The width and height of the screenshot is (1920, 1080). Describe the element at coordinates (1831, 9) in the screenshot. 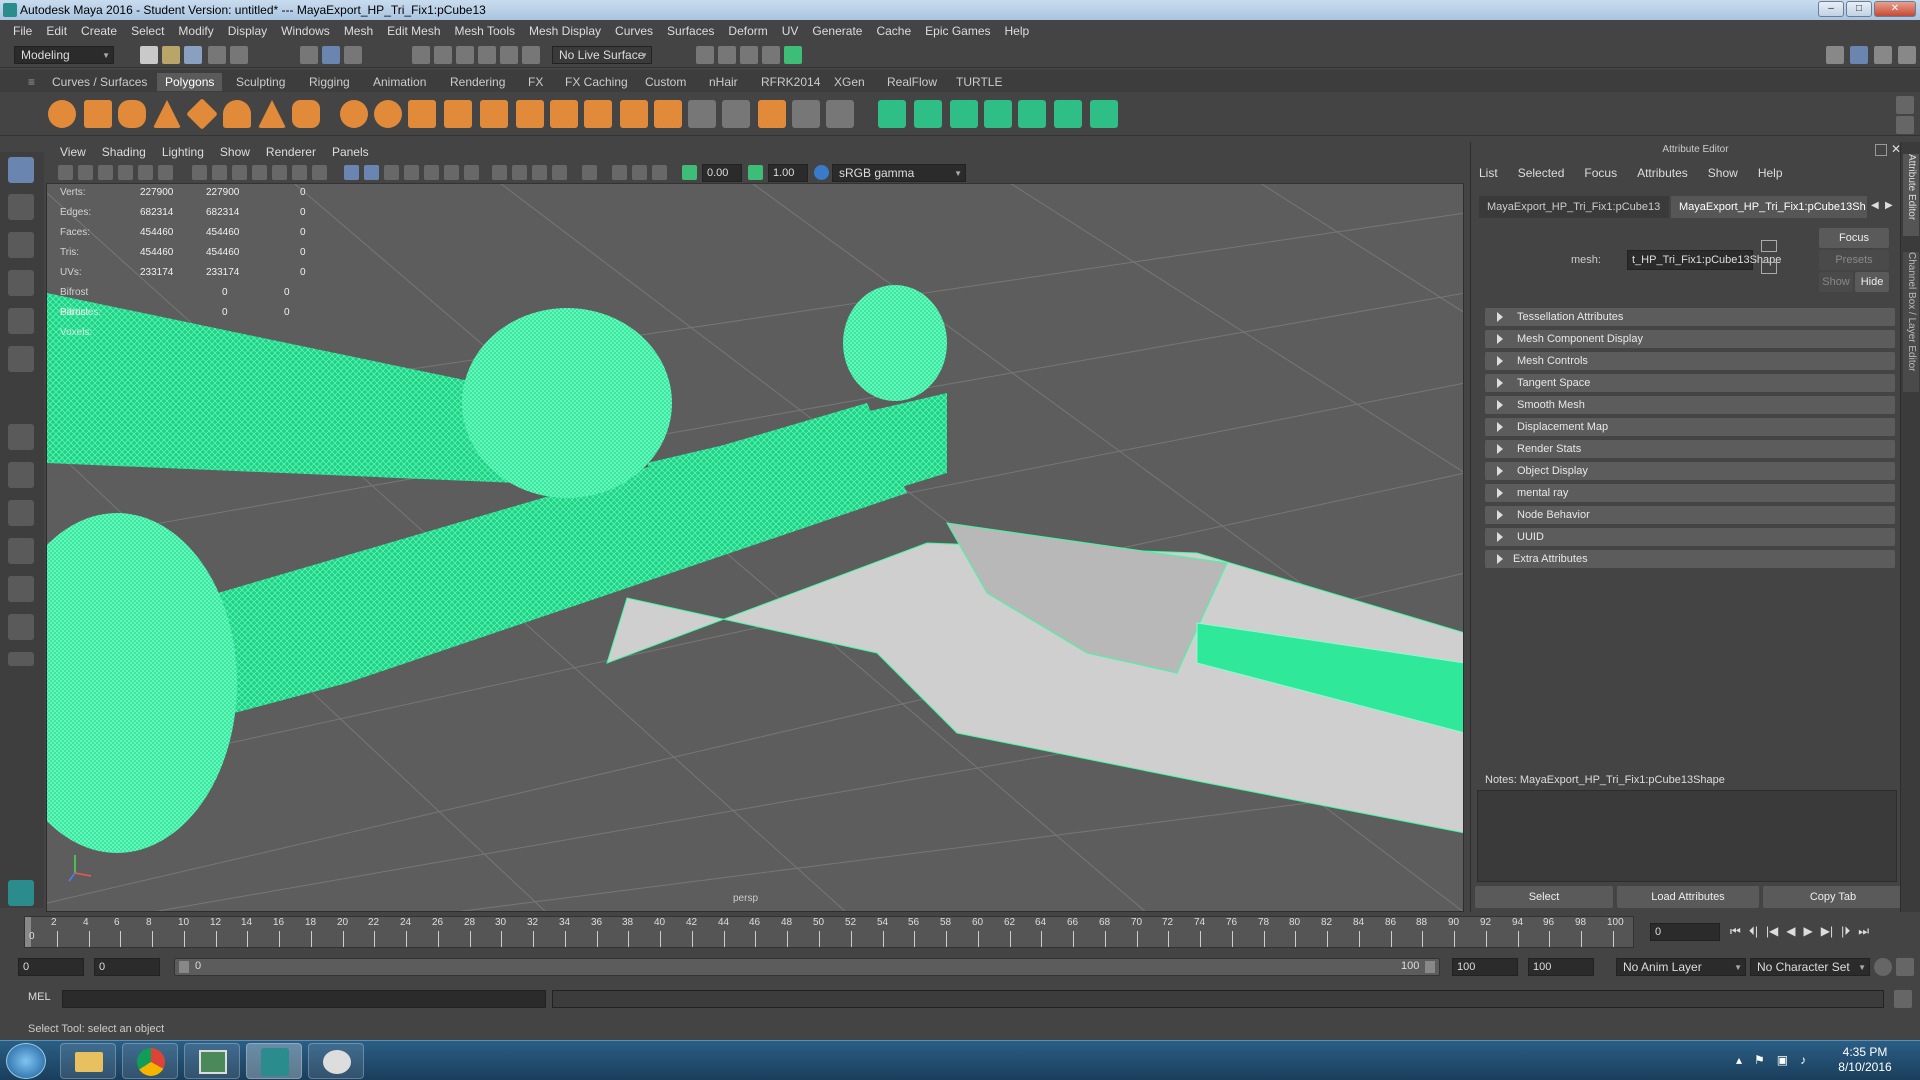

I see `minimize-button: –` at that location.